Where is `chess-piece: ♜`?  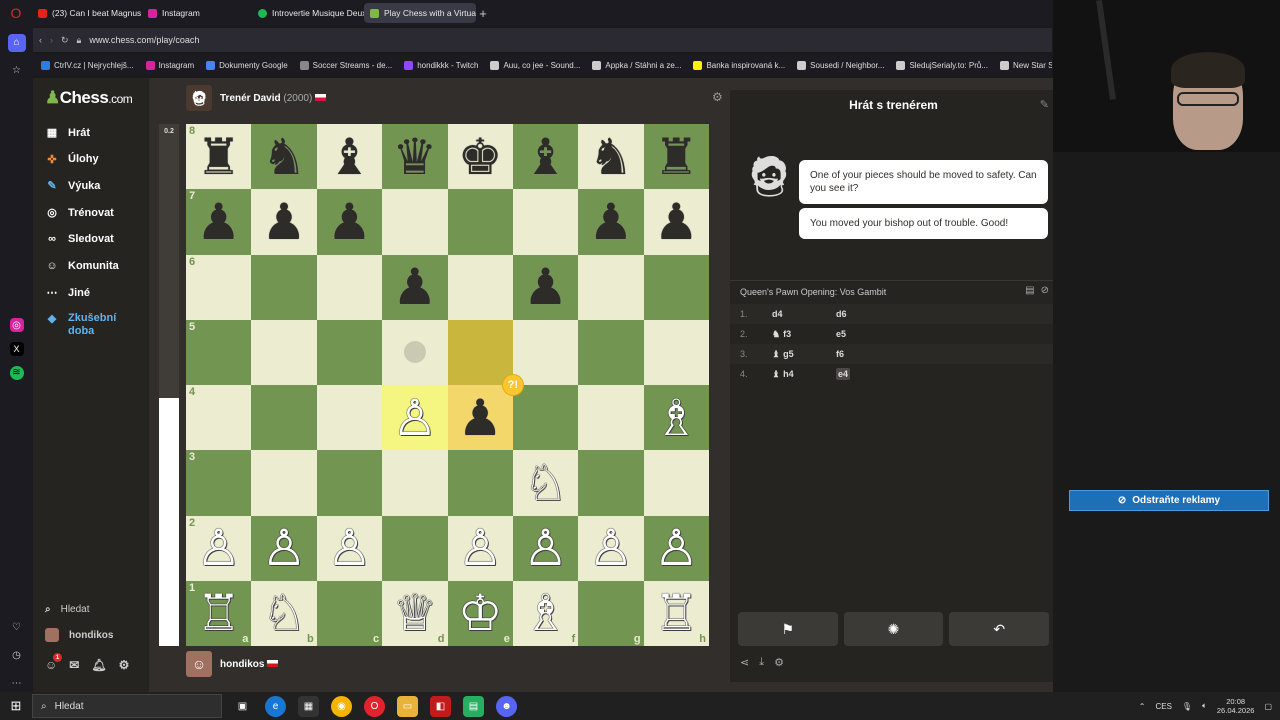 chess-piece: ♜ is located at coordinates (218, 157).